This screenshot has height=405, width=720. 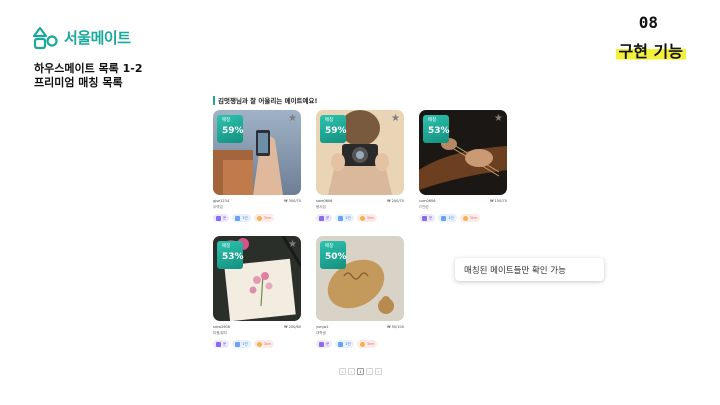 What do you see at coordinates (220, 333) in the screenshot?
I see `mate-occupation: 미용/뷰티` at bounding box center [220, 333].